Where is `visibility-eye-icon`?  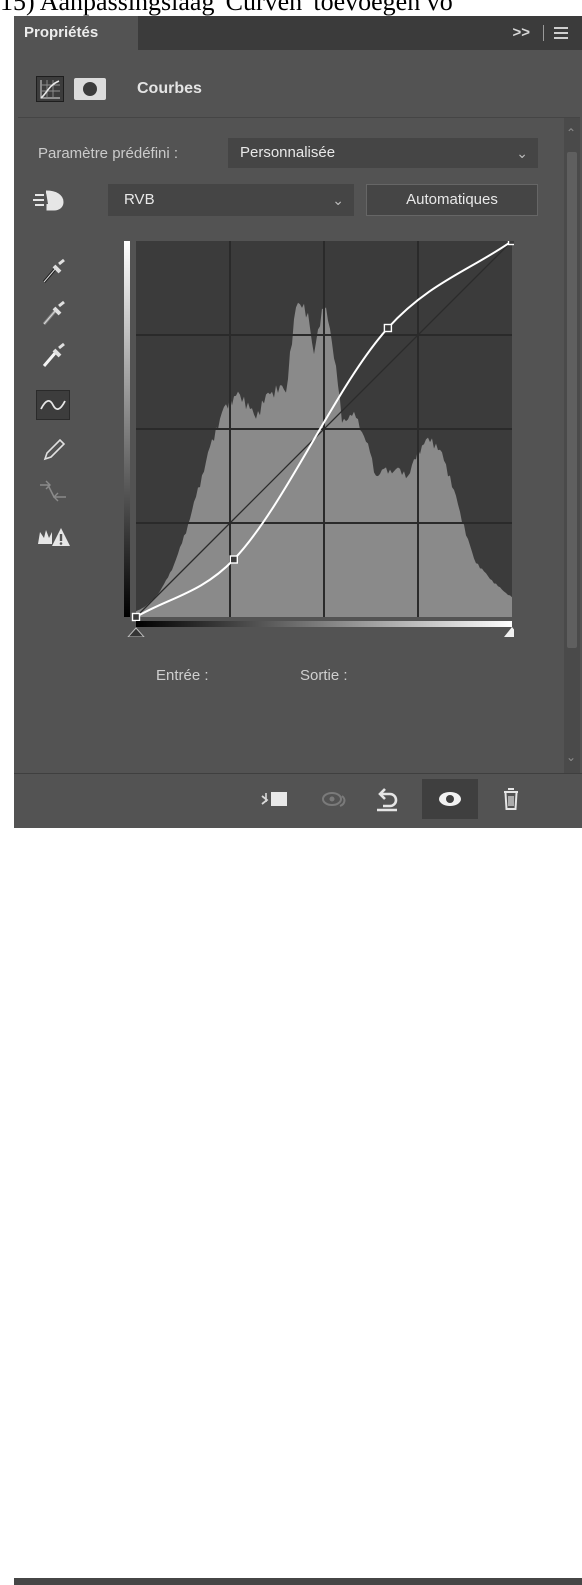 visibility-eye-icon is located at coordinates (450, 799).